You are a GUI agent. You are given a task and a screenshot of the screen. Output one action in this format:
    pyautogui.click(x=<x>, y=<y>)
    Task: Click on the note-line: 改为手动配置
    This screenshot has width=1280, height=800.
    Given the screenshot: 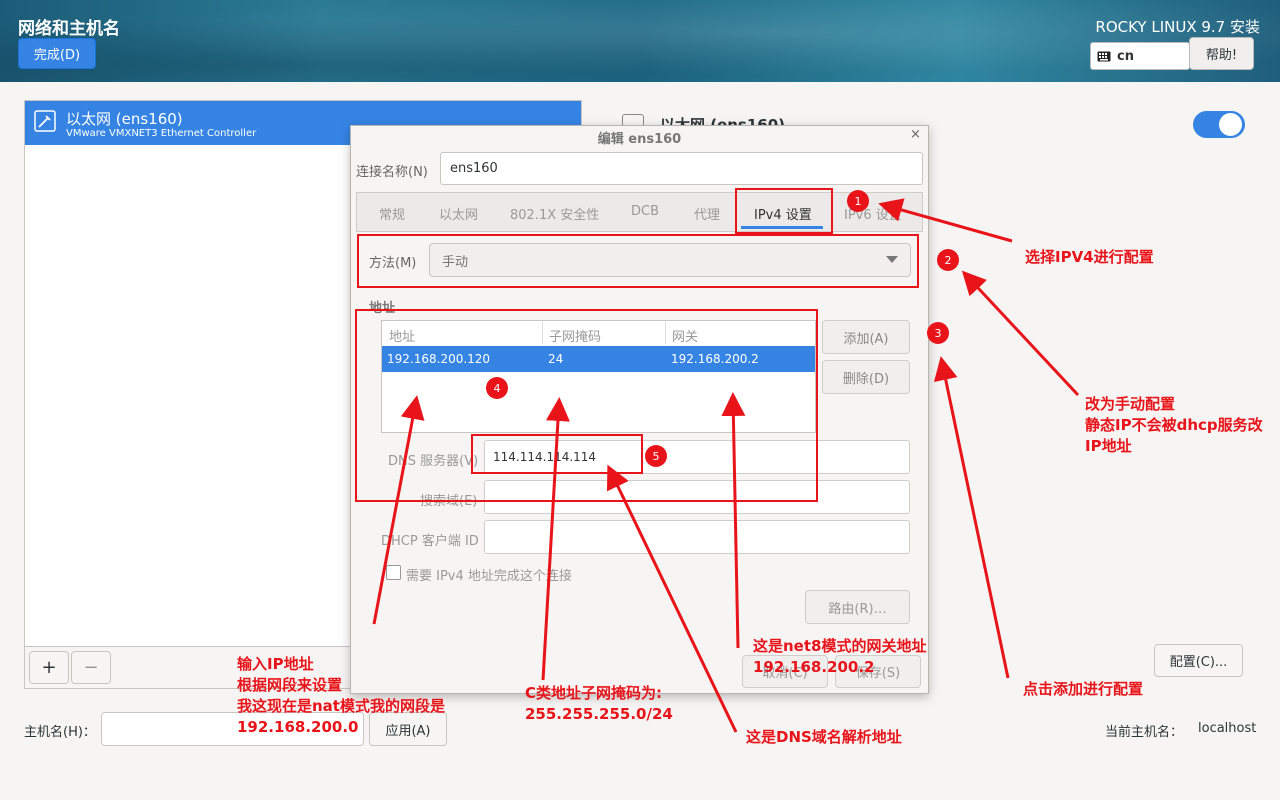 What is the action you would take?
    pyautogui.click(x=1130, y=404)
    